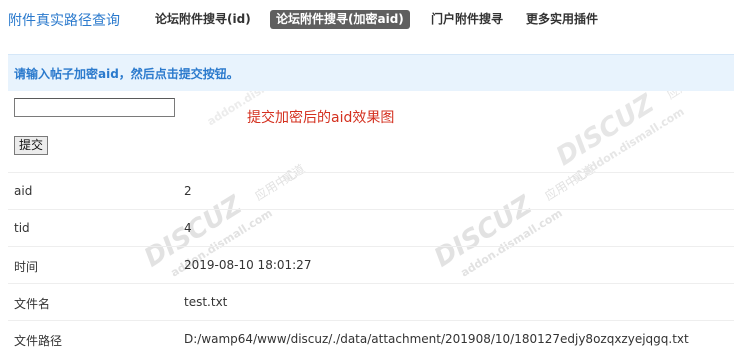  Describe the element at coordinates (188, 191) in the screenshot. I see `row-value-aid: 2` at that location.